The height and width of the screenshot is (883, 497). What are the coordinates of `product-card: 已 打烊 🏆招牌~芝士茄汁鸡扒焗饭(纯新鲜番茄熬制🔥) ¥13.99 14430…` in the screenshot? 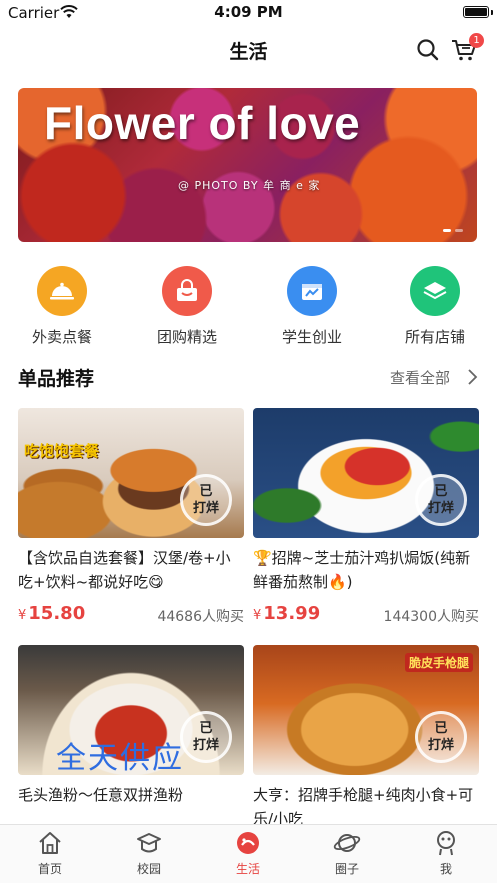 It's located at (366, 516).